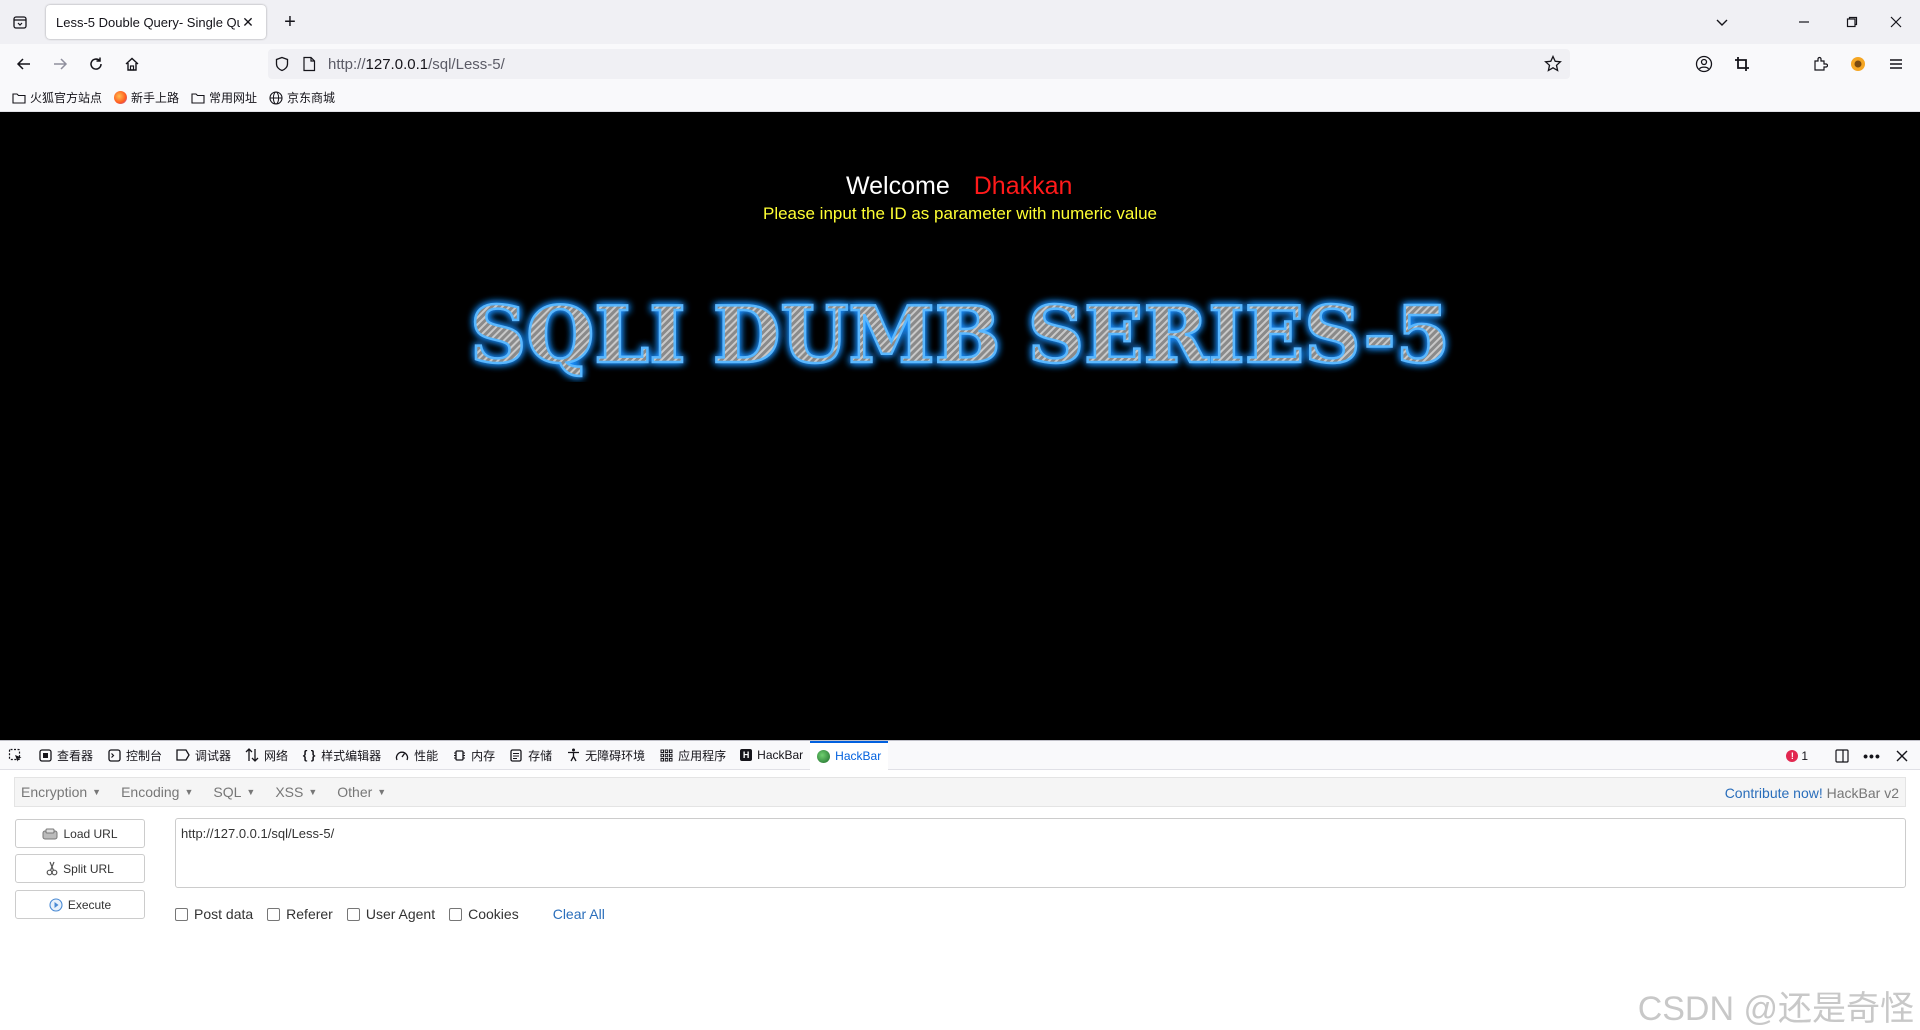 Image resolution: width=1920 pixels, height=1030 pixels. What do you see at coordinates (54, 792) in the screenshot?
I see `menu-label: Encryption` at bounding box center [54, 792].